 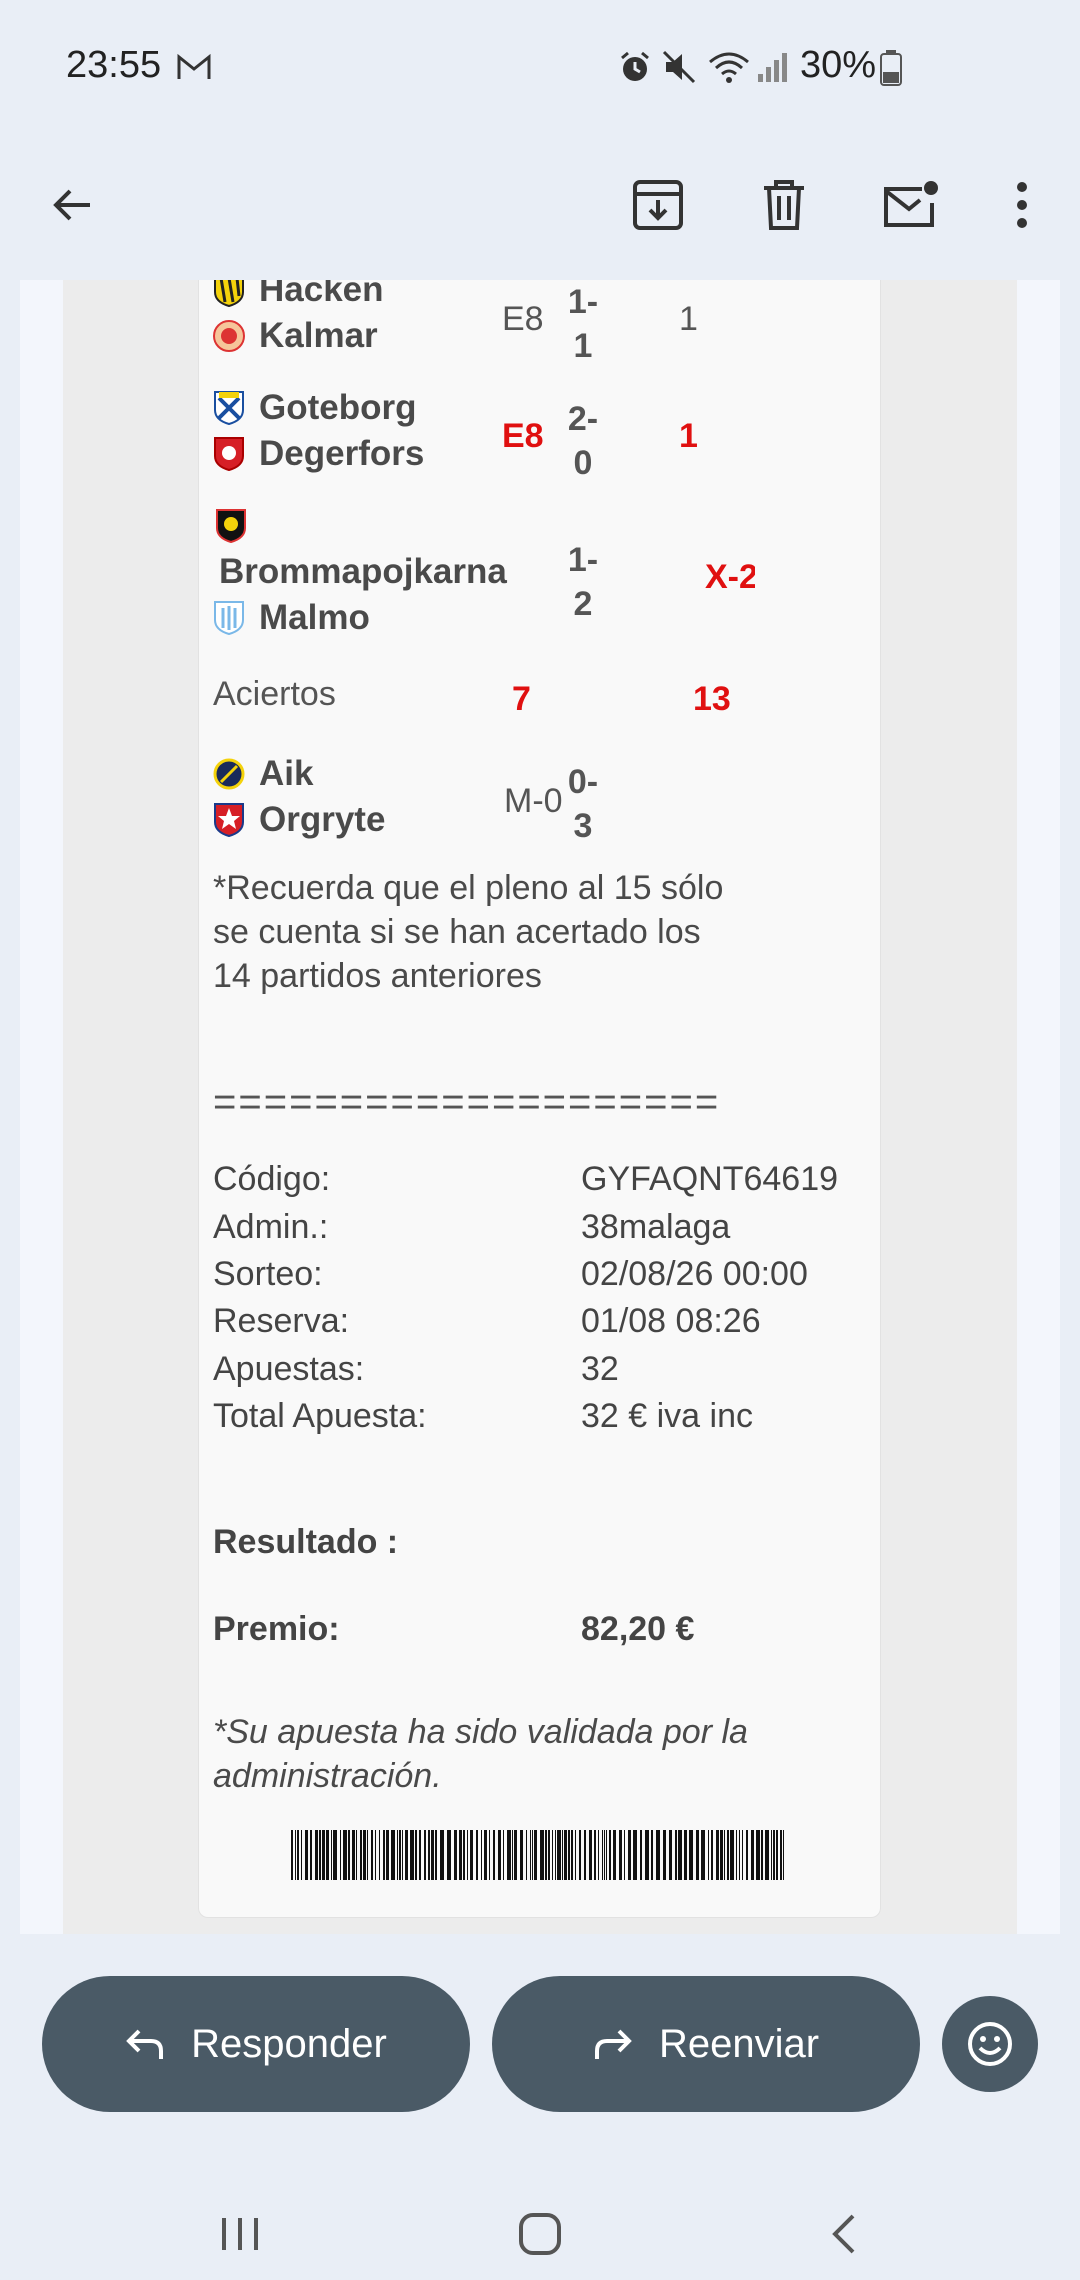 I want to click on chevron-left-icon, so click(x=843, y=2234).